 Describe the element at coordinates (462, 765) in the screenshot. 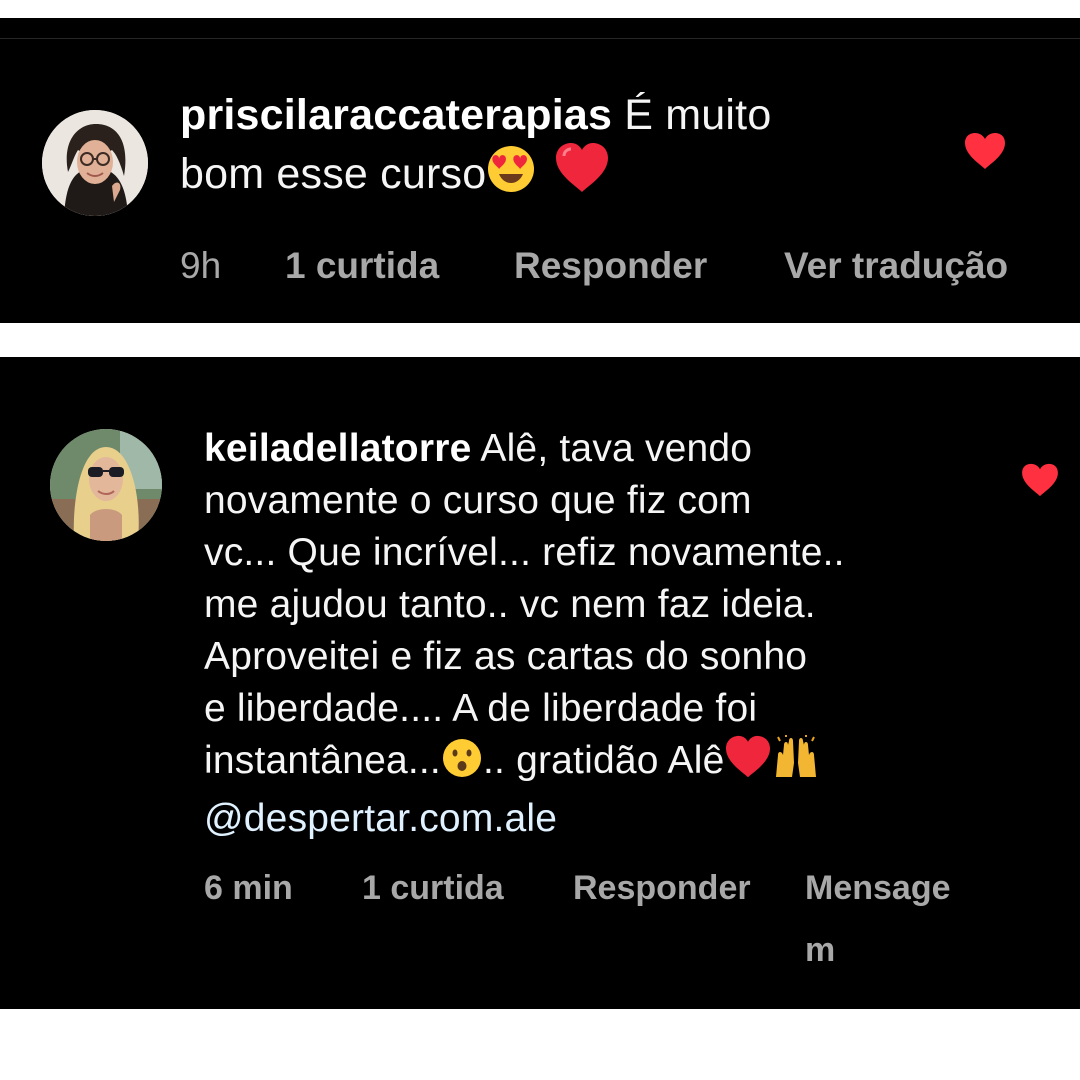

I see `hushed-face-emoji-icon` at that location.